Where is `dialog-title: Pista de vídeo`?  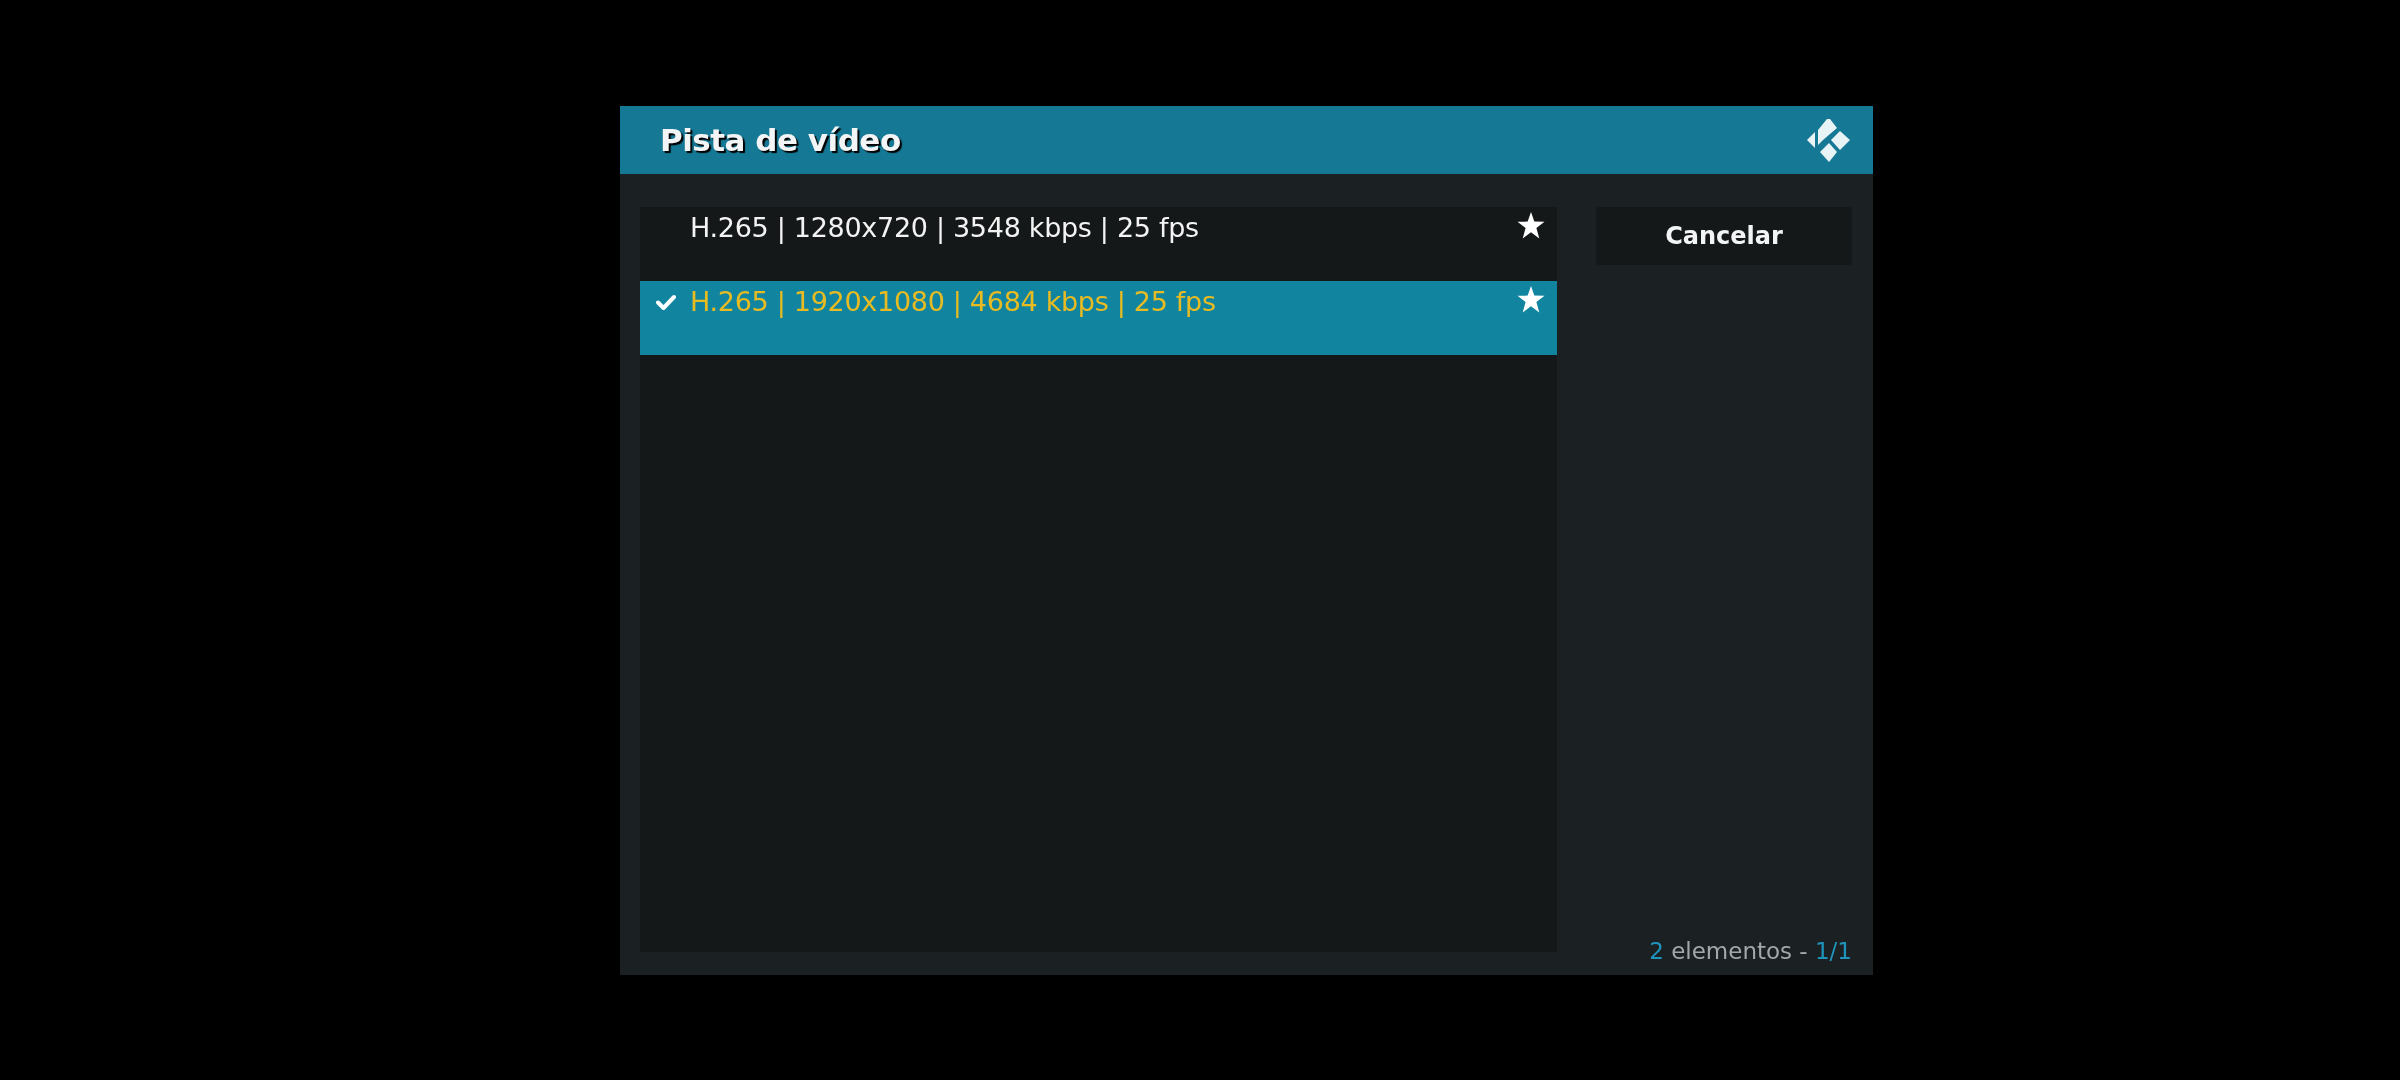
dialog-title: Pista de vídeo is located at coordinates (780, 140).